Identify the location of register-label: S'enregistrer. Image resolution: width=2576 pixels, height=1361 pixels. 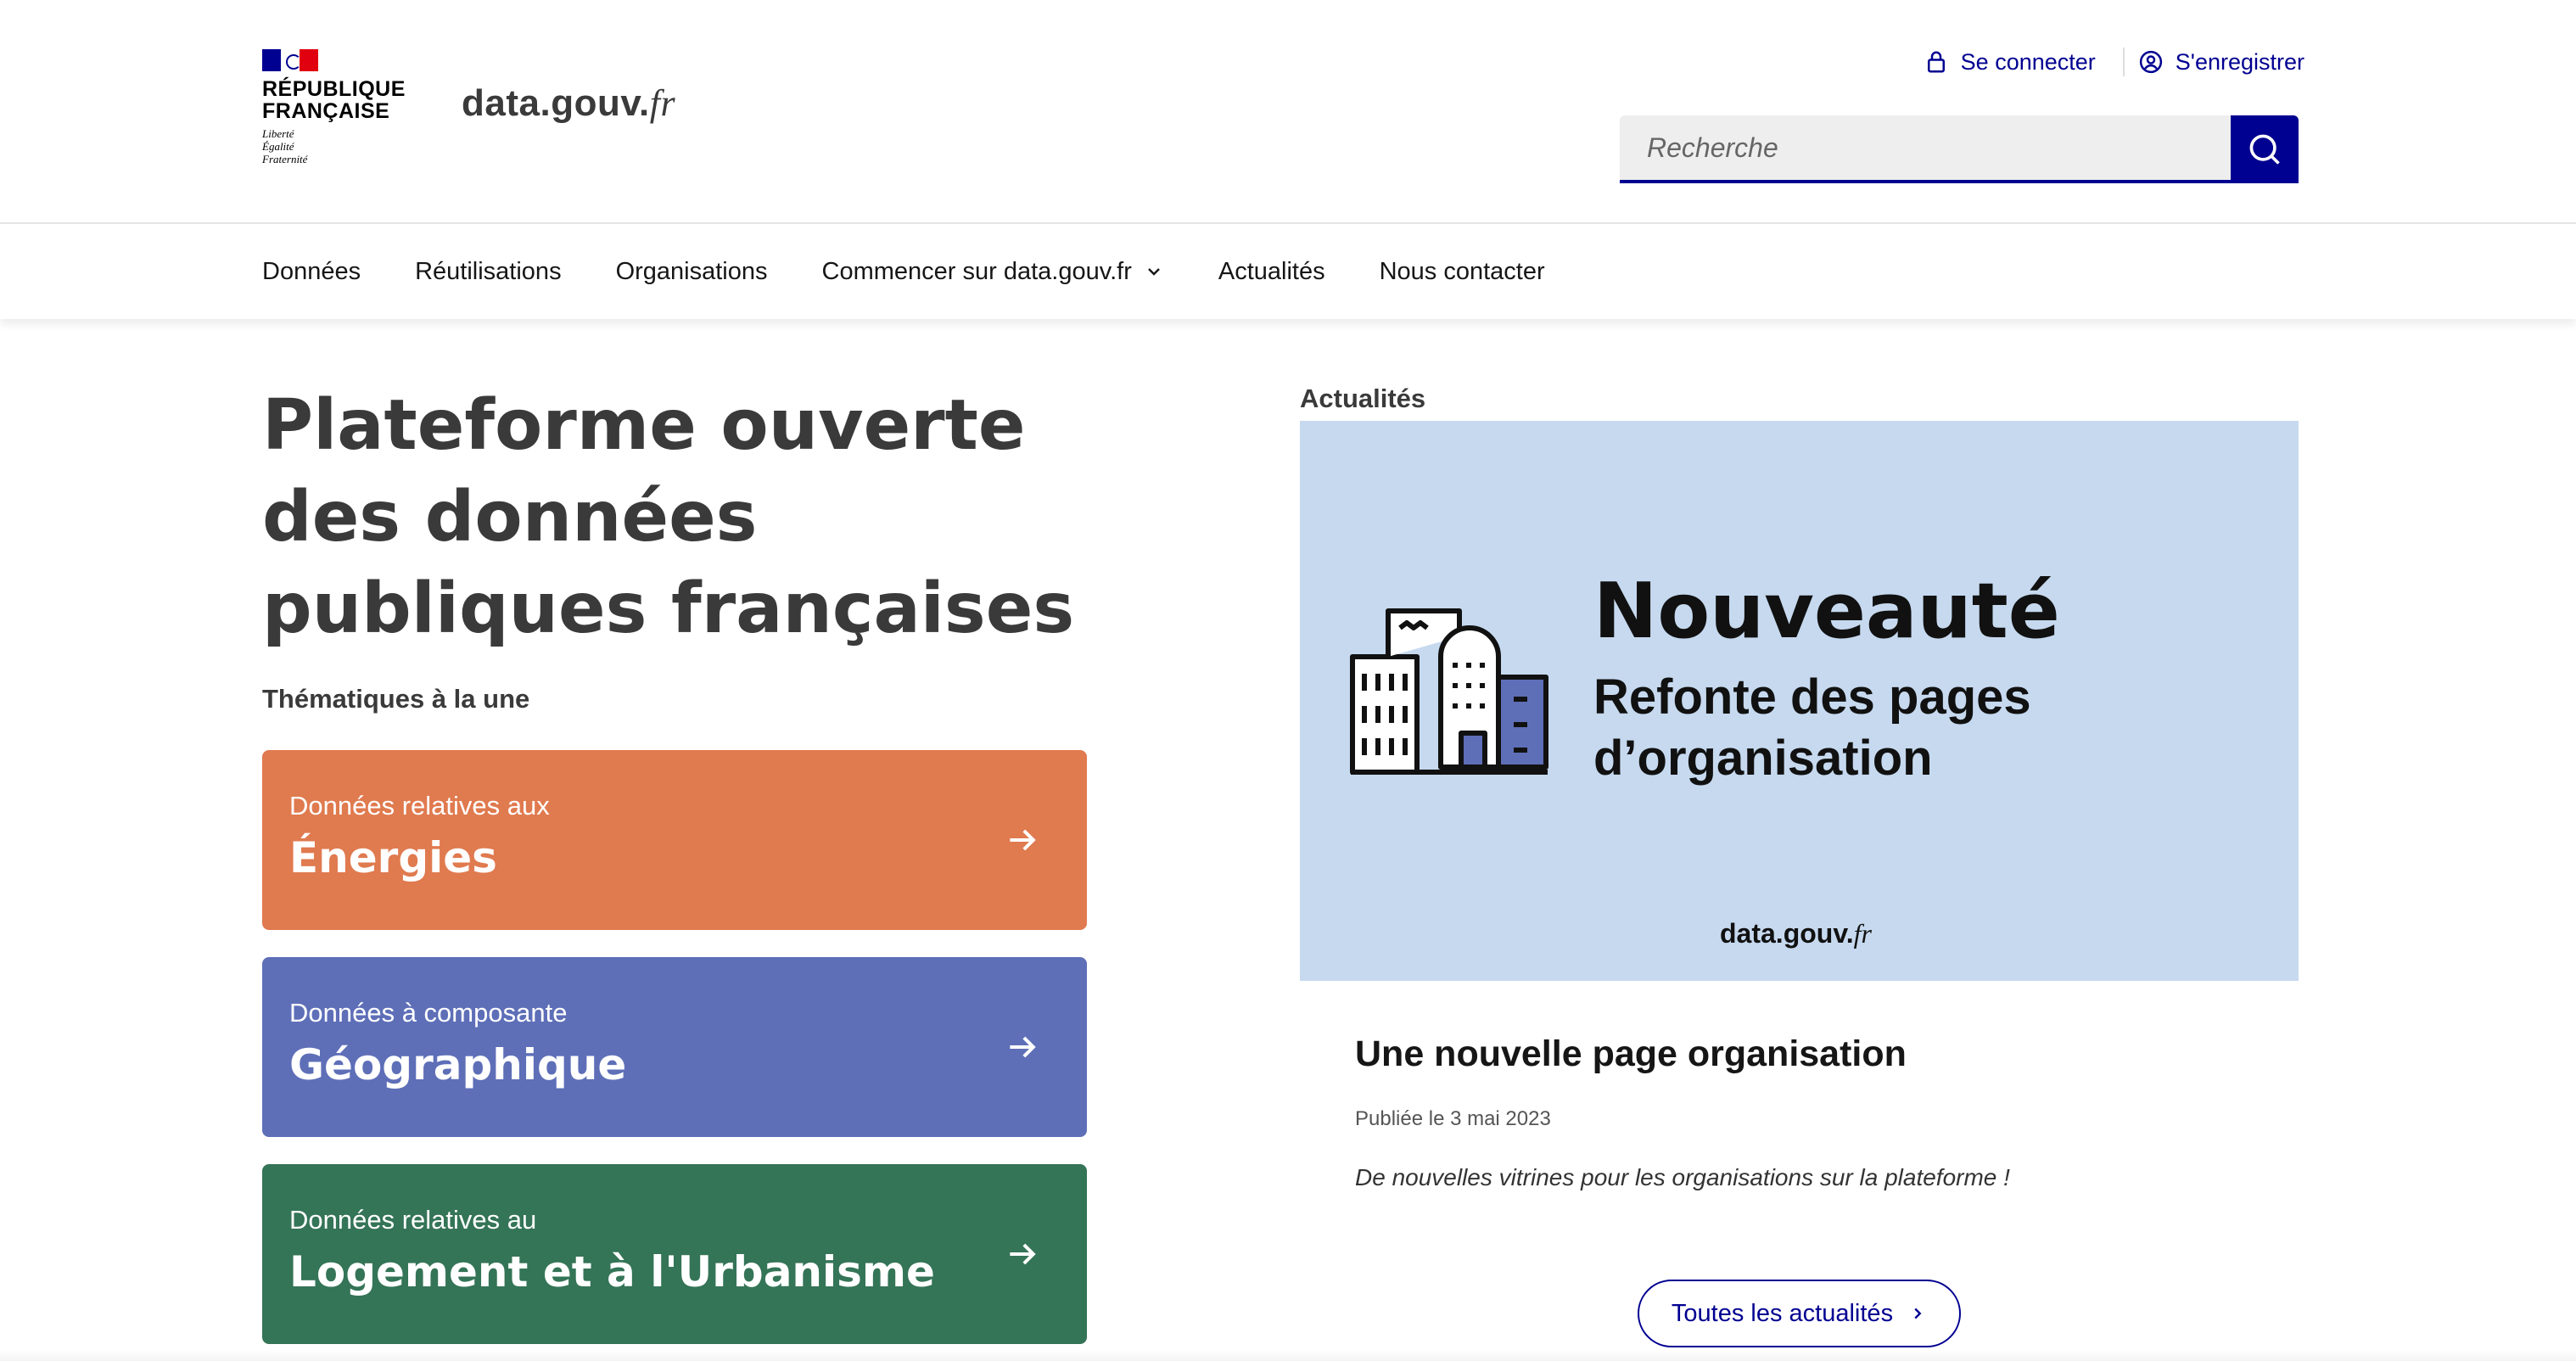
(2239, 62).